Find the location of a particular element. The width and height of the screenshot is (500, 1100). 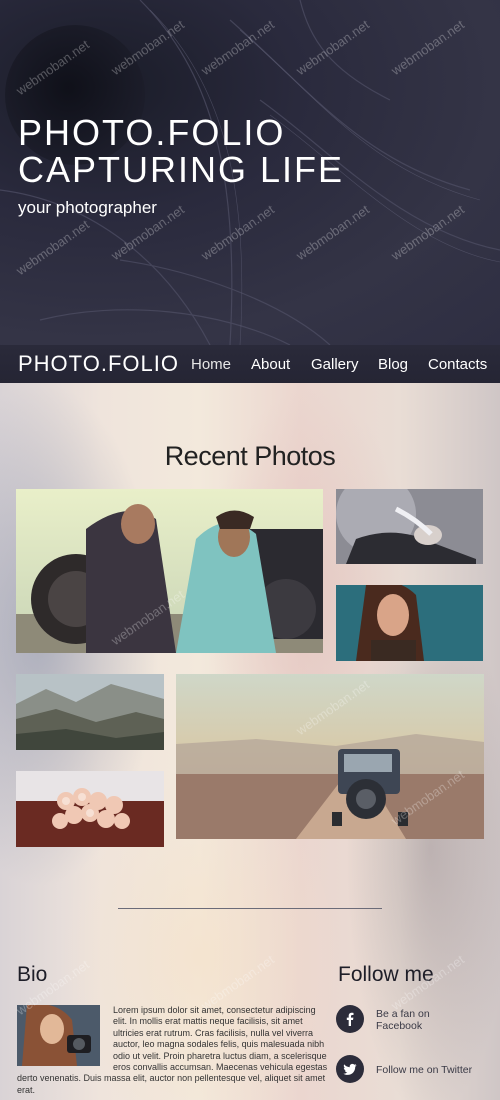

facebook-line2: Facebook is located at coordinates (399, 1026).